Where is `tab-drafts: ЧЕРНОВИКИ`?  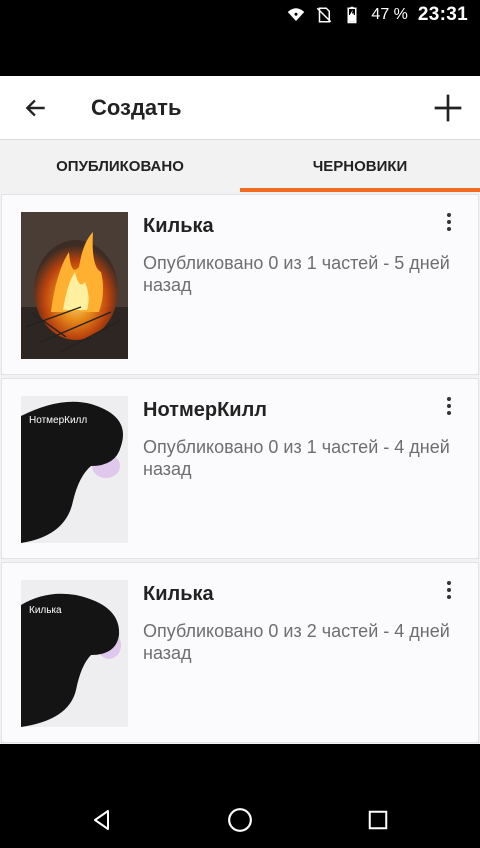
tab-drafts: ЧЕРНОВИКИ is located at coordinates (360, 166).